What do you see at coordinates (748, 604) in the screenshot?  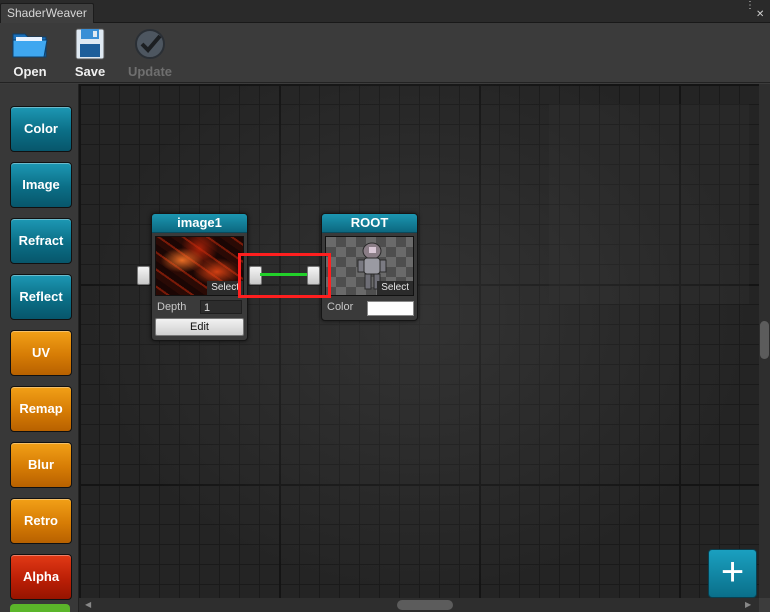 I see `scroll-right-arrow-icon: ▶` at bounding box center [748, 604].